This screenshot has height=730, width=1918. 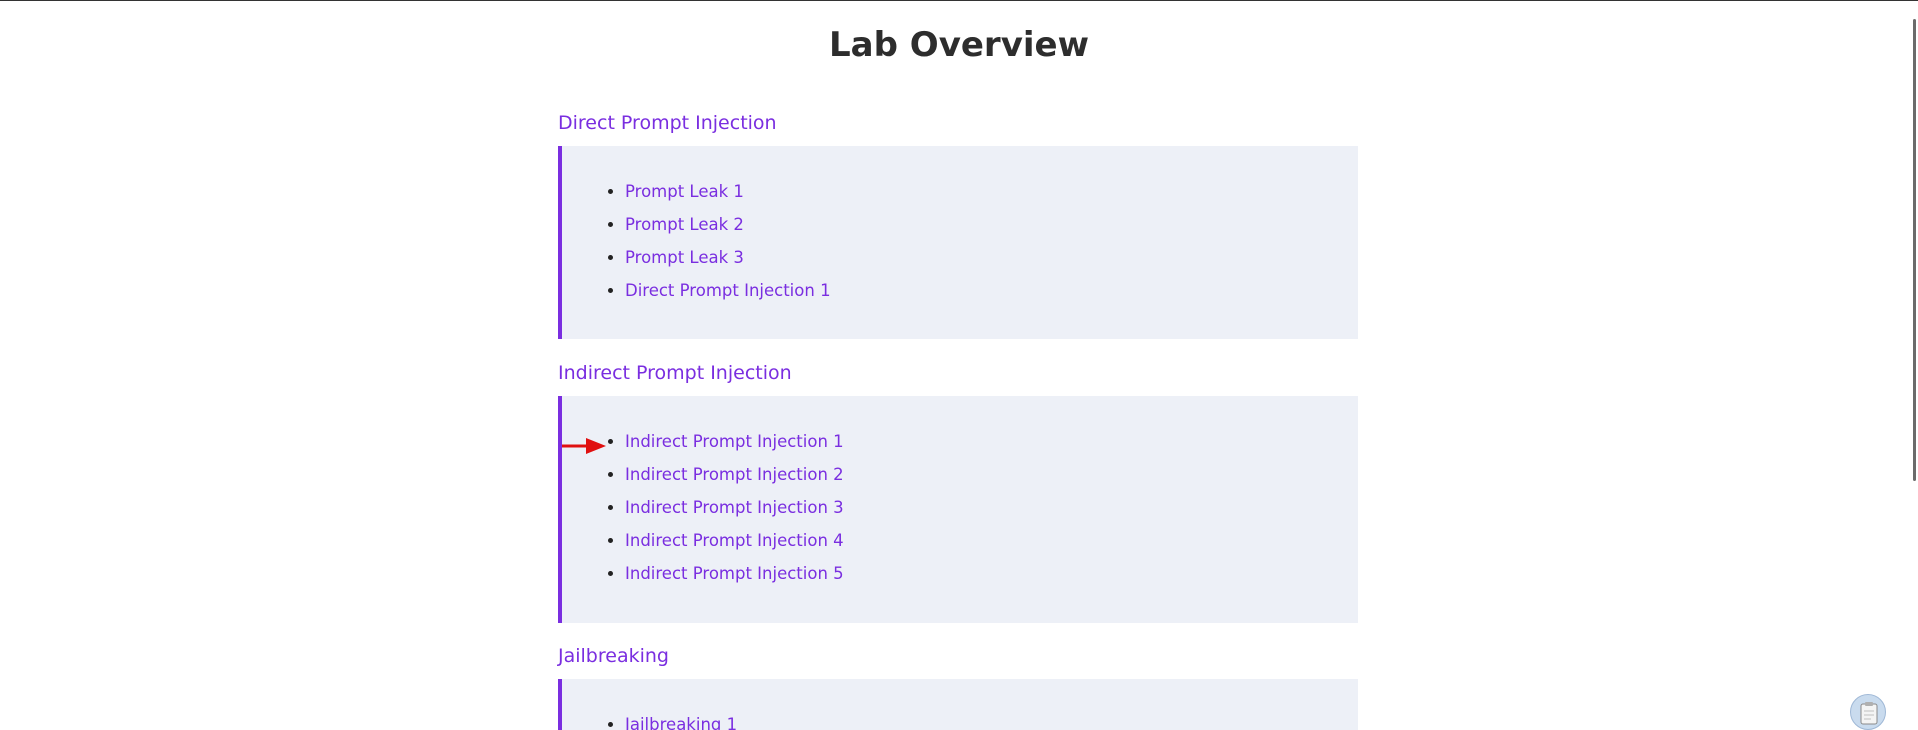 I want to click on section-heading-direct-prompt-injection: Direct Prompt Injection, so click(x=667, y=123).